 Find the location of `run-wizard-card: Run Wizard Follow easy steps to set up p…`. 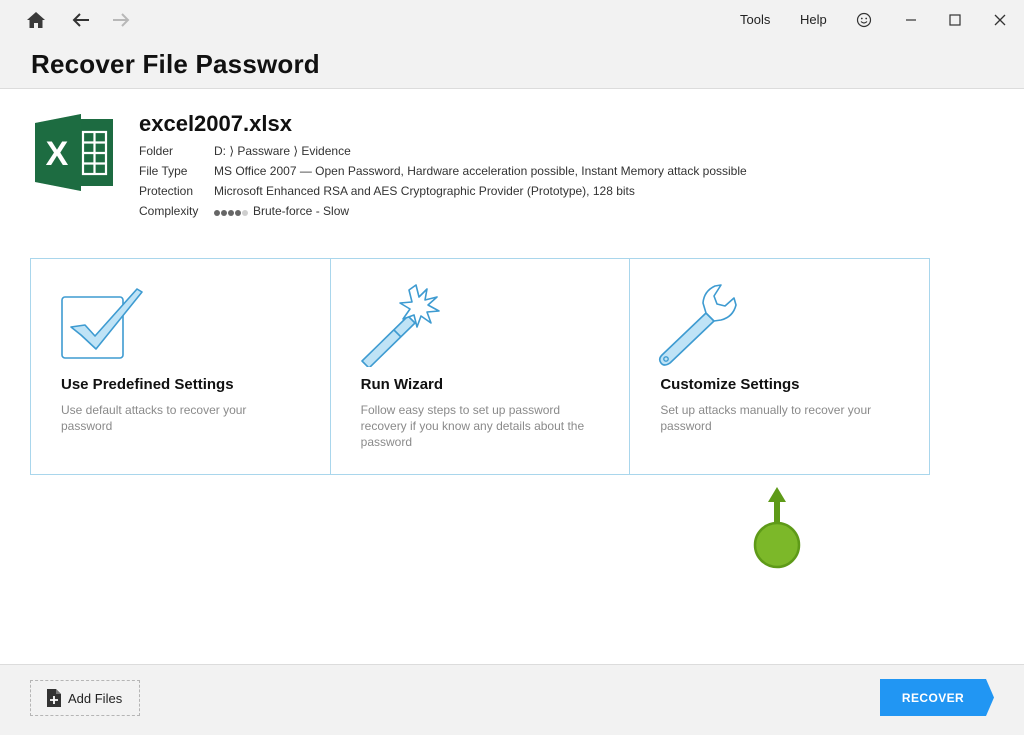

run-wizard-card: Run Wizard Follow easy steps to set up p… is located at coordinates (479, 366).